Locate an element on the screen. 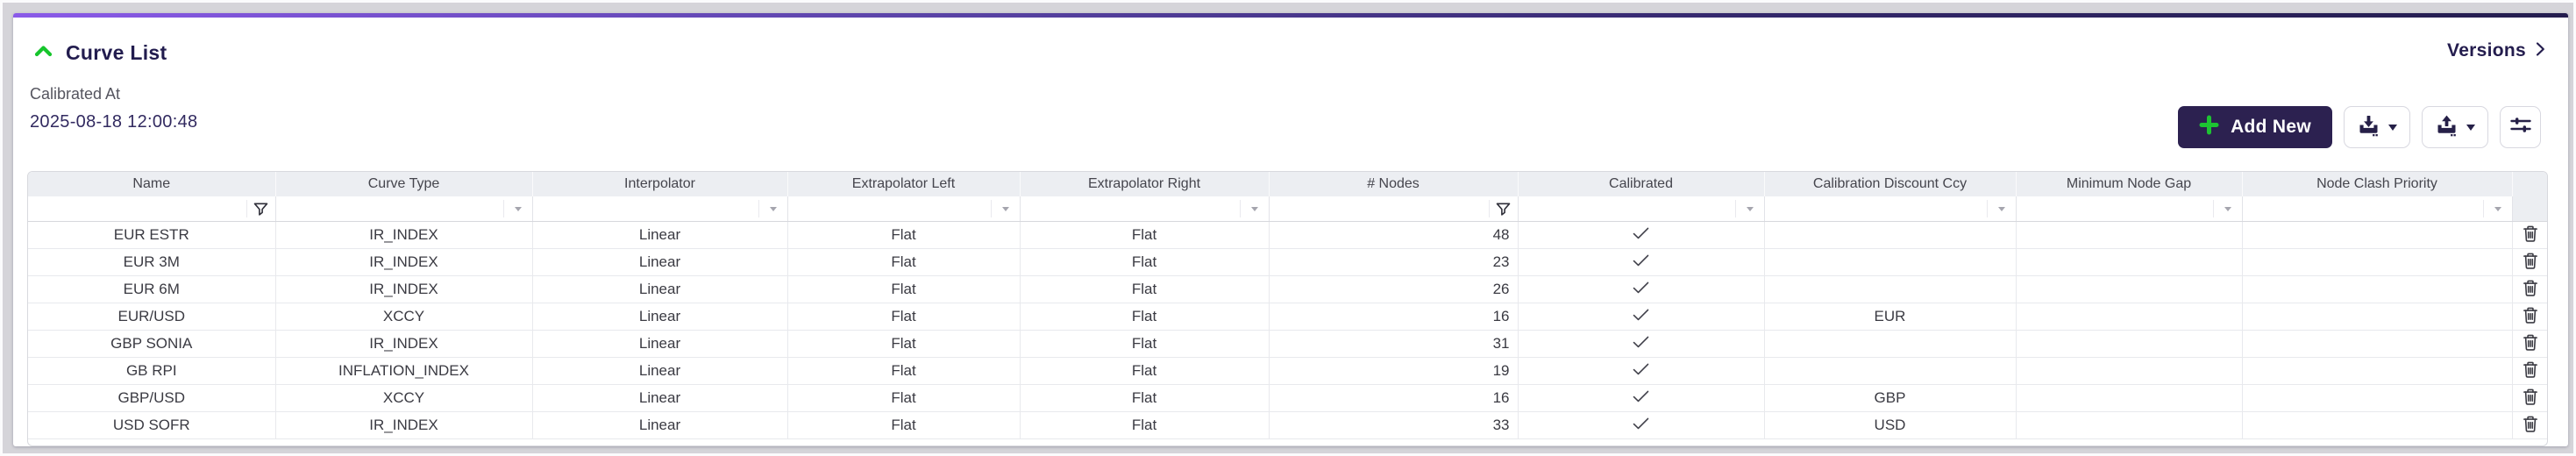 The image size is (2576, 456). section-collapse-header: Curve List is located at coordinates (100, 53).